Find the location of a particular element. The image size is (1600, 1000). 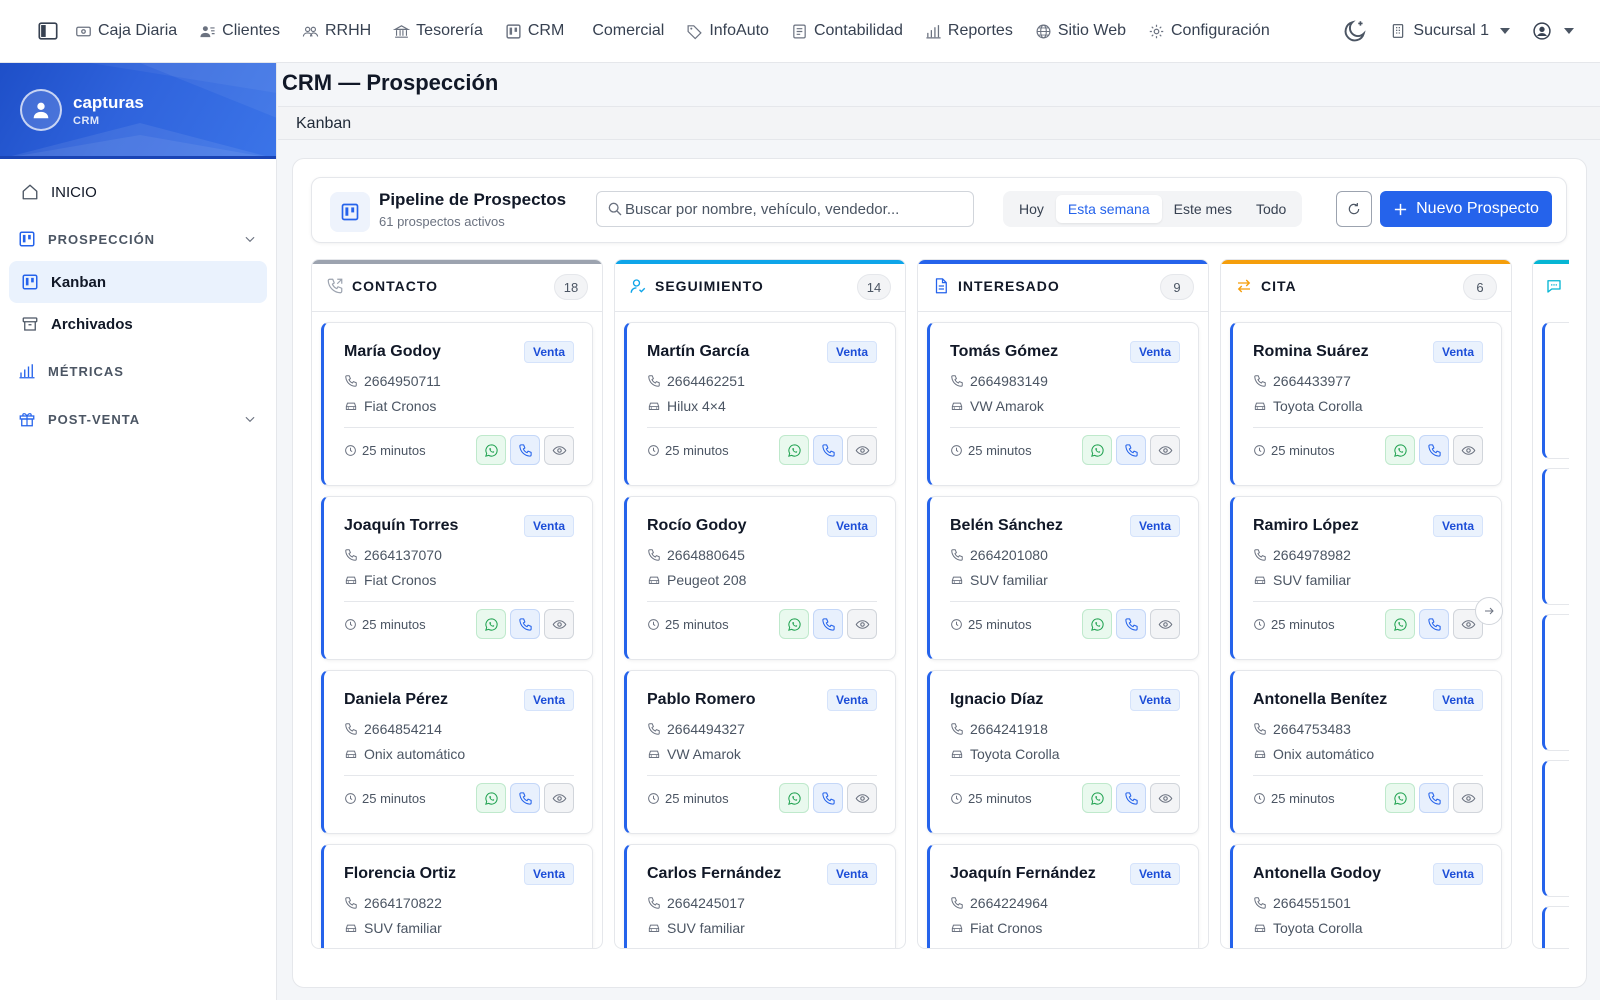

refresh-button is located at coordinates (1354, 209).